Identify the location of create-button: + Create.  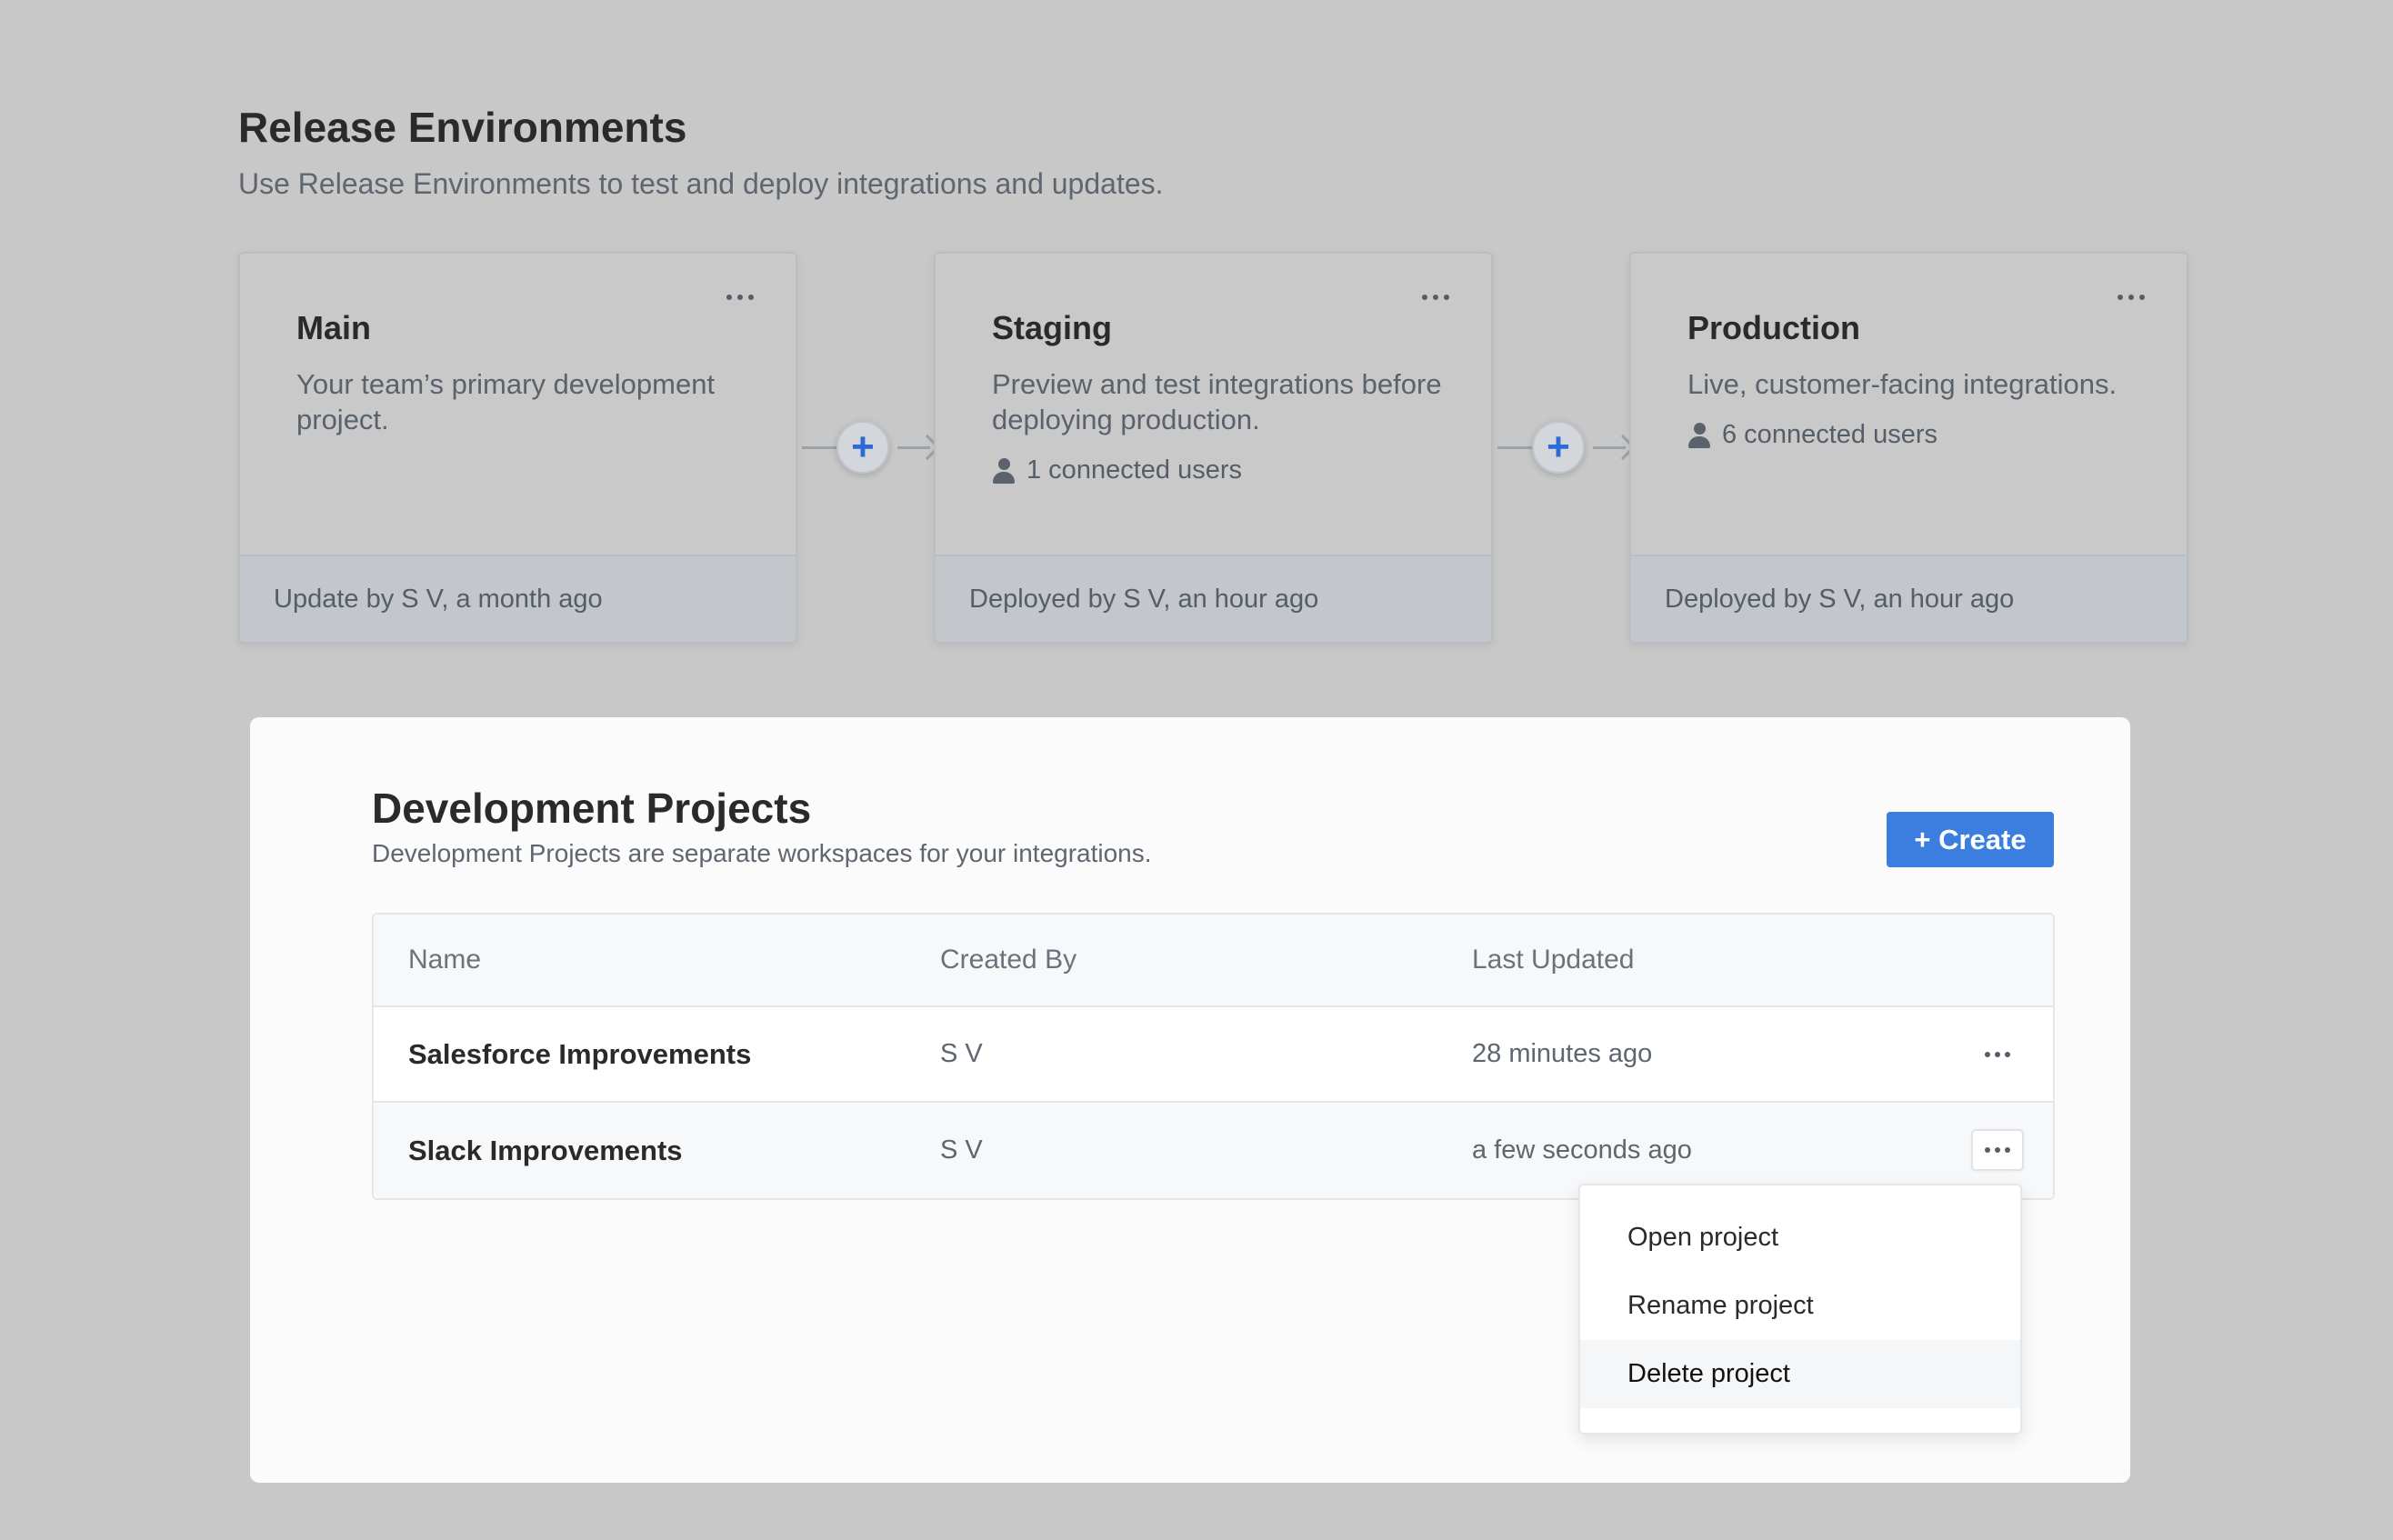
(1970, 839).